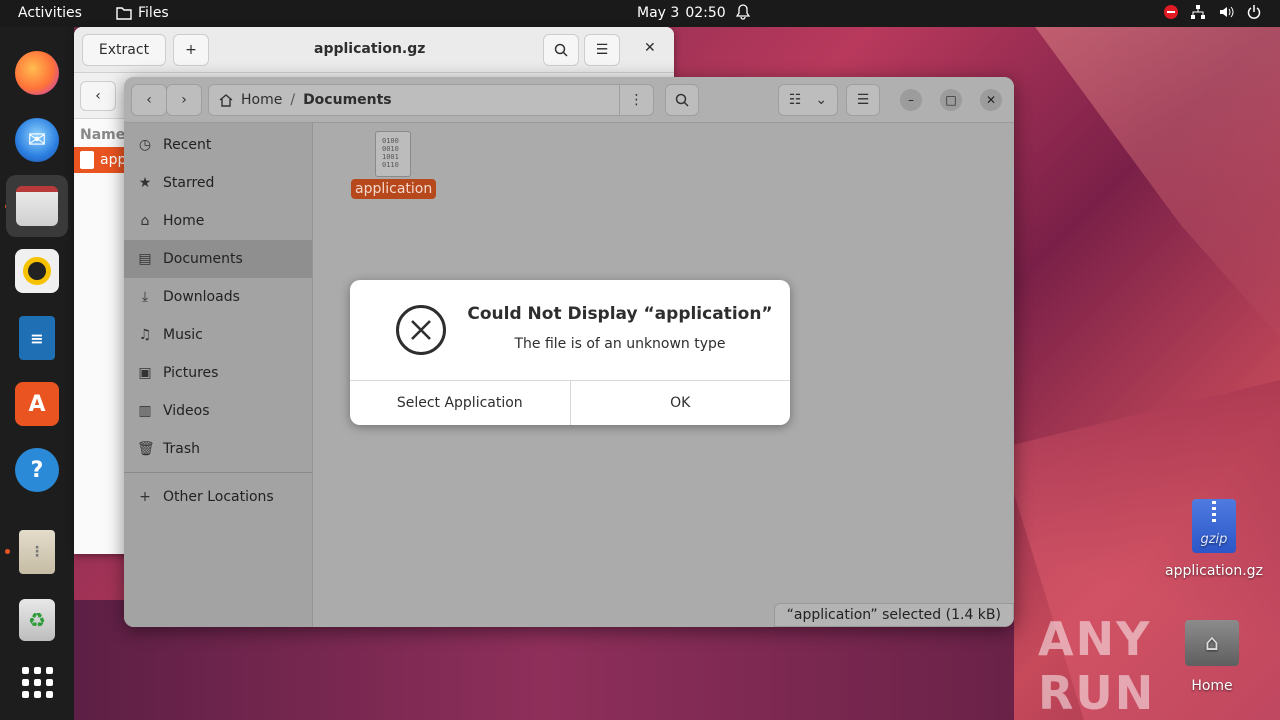  I want to click on app-store-icon: A, so click(37, 404).